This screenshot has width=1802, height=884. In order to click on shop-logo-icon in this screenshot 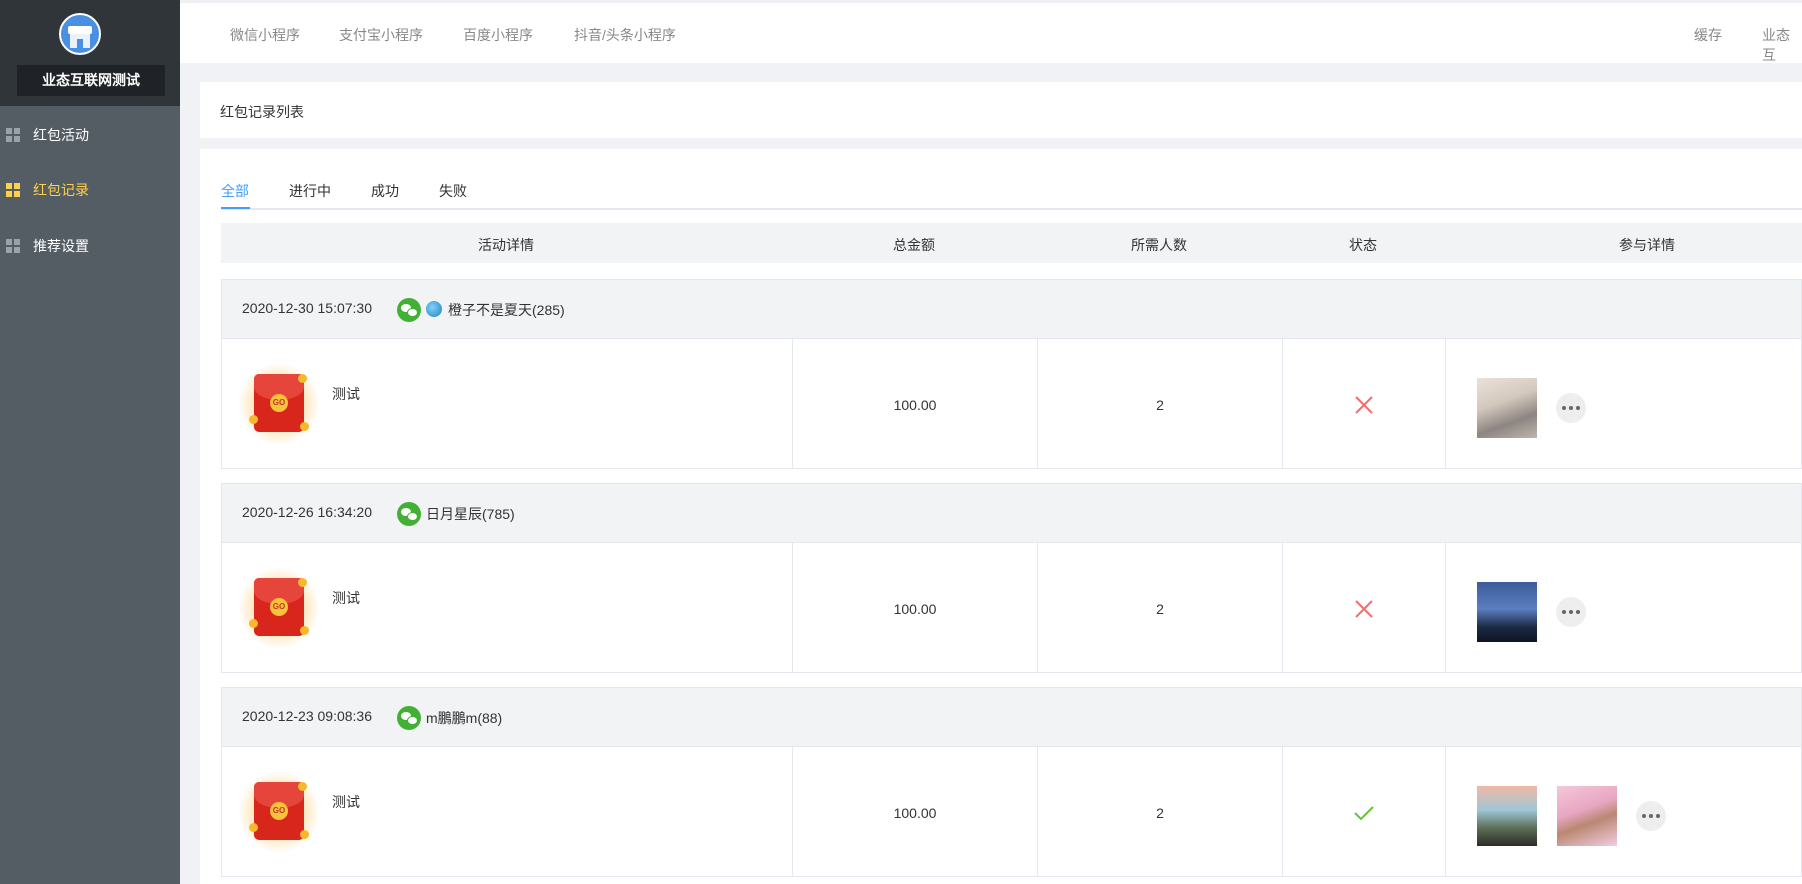, I will do `click(80, 34)`.